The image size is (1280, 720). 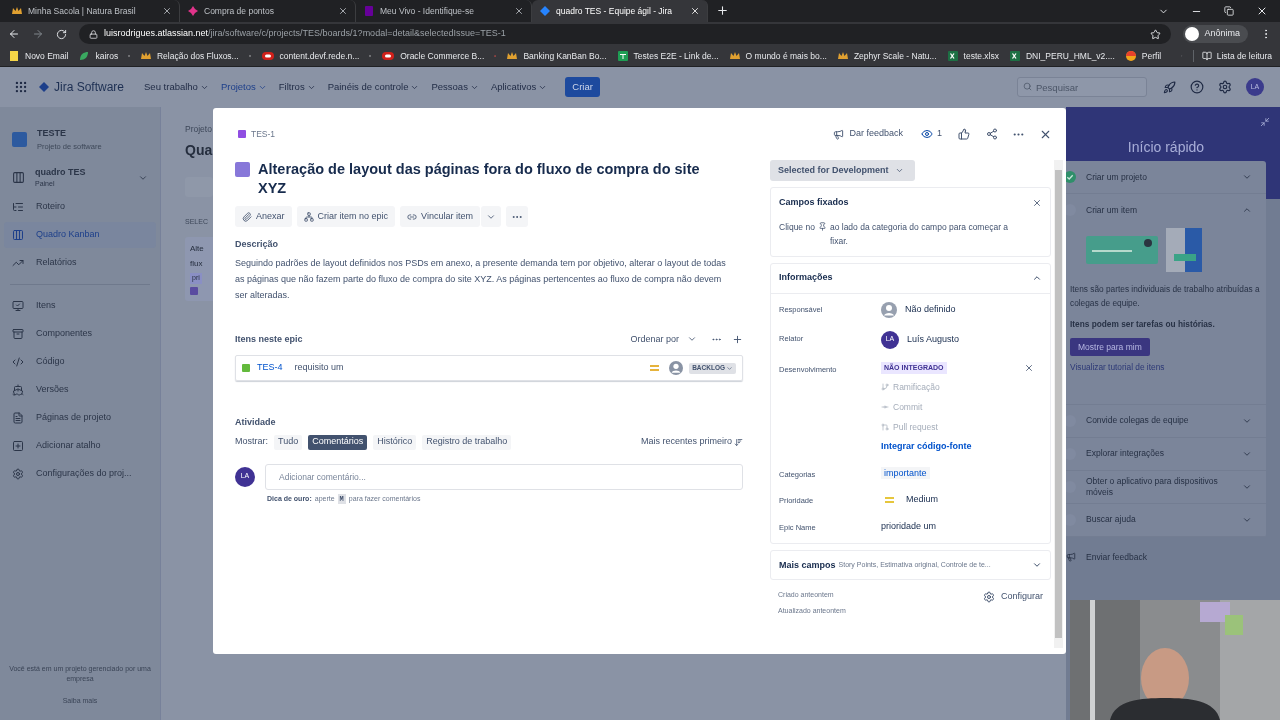 I want to click on flower-favicon-icon, so click(x=193, y=11).